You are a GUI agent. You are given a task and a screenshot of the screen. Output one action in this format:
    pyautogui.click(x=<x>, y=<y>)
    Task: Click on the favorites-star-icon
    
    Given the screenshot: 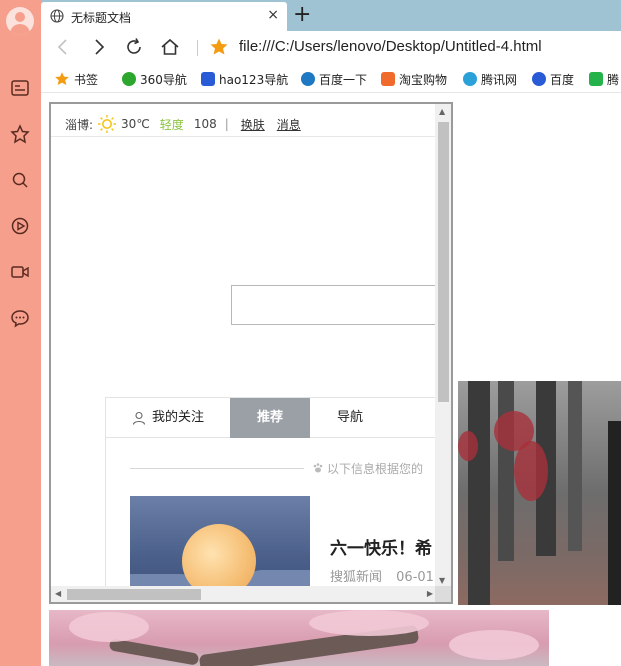 What is the action you would take?
    pyautogui.click(x=20, y=134)
    